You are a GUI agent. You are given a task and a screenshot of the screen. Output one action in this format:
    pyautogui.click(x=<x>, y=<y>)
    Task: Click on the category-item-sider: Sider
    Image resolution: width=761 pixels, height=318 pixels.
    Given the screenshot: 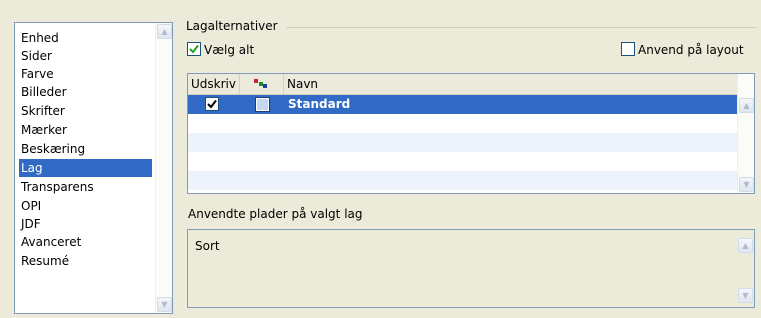 What is the action you would take?
    pyautogui.click(x=85, y=56)
    